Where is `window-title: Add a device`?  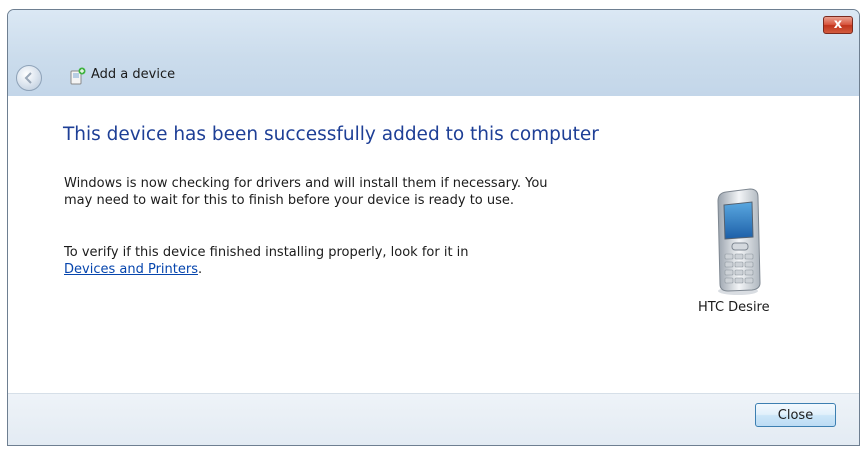 window-title: Add a device is located at coordinates (133, 74).